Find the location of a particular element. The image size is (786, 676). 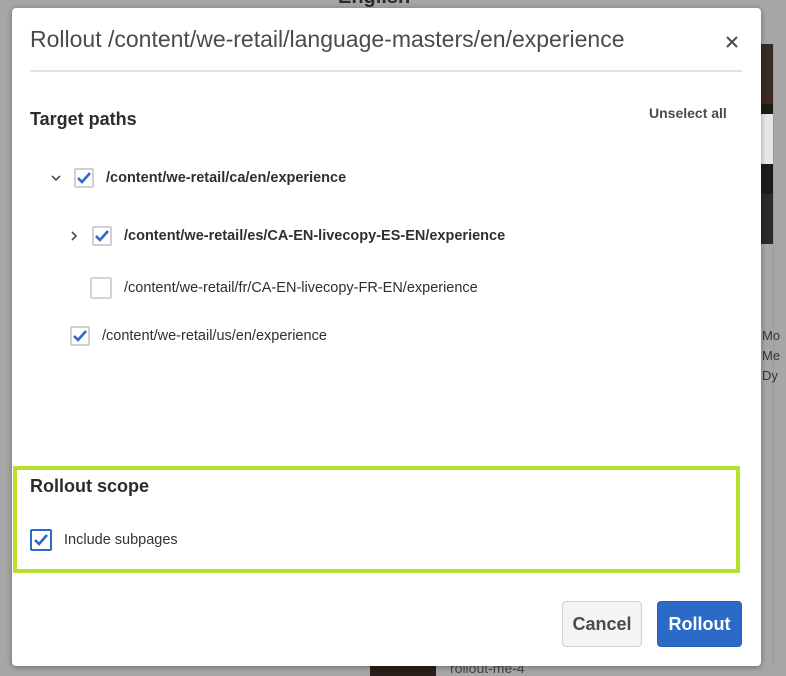

target-path-row: /content/we-retail/us/en/experience is located at coordinates (198, 336).